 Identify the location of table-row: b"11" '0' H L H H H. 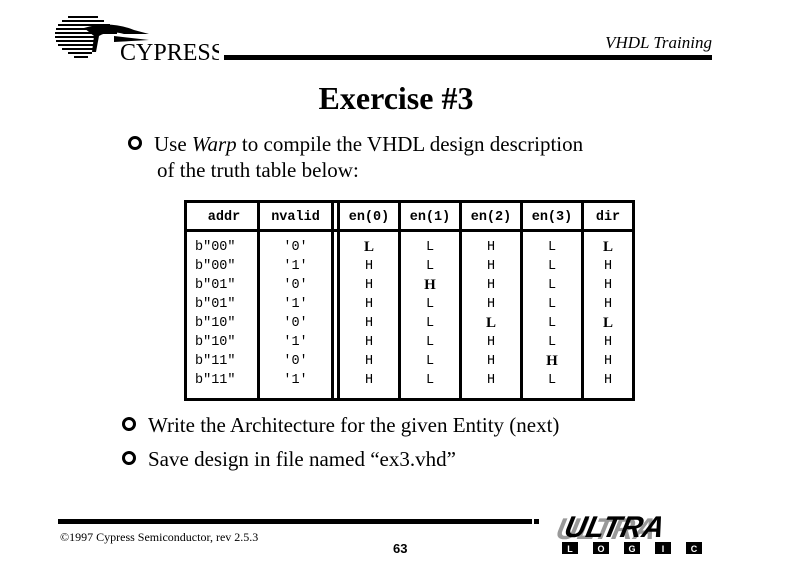
(409, 361).